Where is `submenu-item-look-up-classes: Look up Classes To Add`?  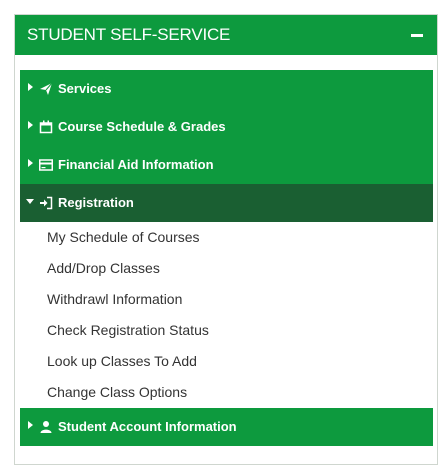
submenu-item-look-up-classes: Look up Classes To Add is located at coordinates (226, 361).